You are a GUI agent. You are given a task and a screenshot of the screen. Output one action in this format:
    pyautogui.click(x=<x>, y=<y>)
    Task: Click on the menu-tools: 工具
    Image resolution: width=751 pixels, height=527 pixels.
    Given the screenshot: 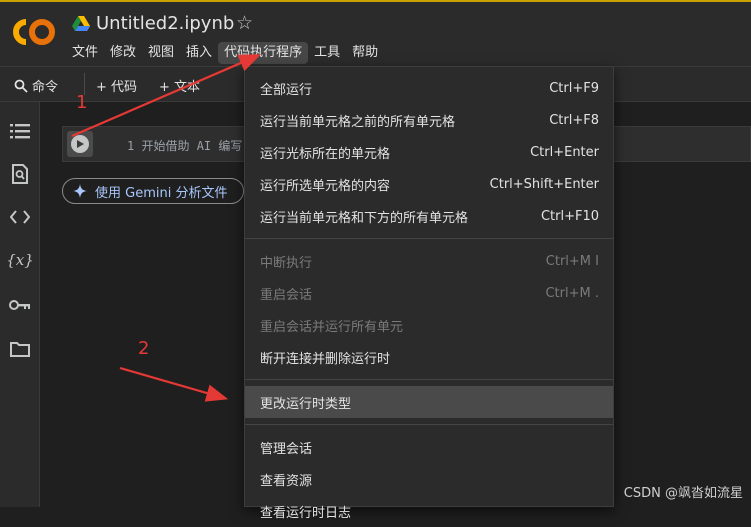 What is the action you would take?
    pyautogui.click(x=327, y=53)
    